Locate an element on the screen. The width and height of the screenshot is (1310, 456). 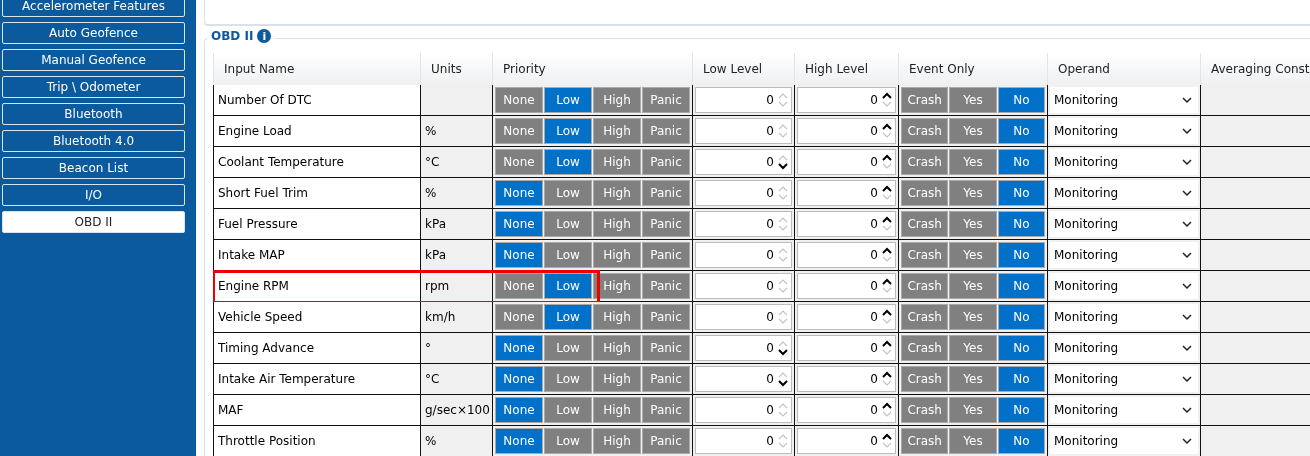
sidebar-item: Accelerometer Features is located at coordinates (93, 8).